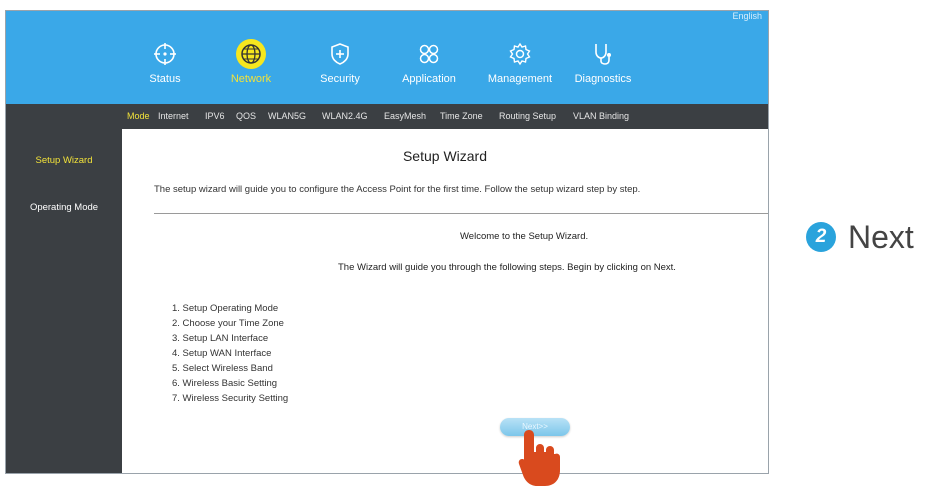  I want to click on subnav-wlan24g: WLAN2.4G, so click(345, 116).